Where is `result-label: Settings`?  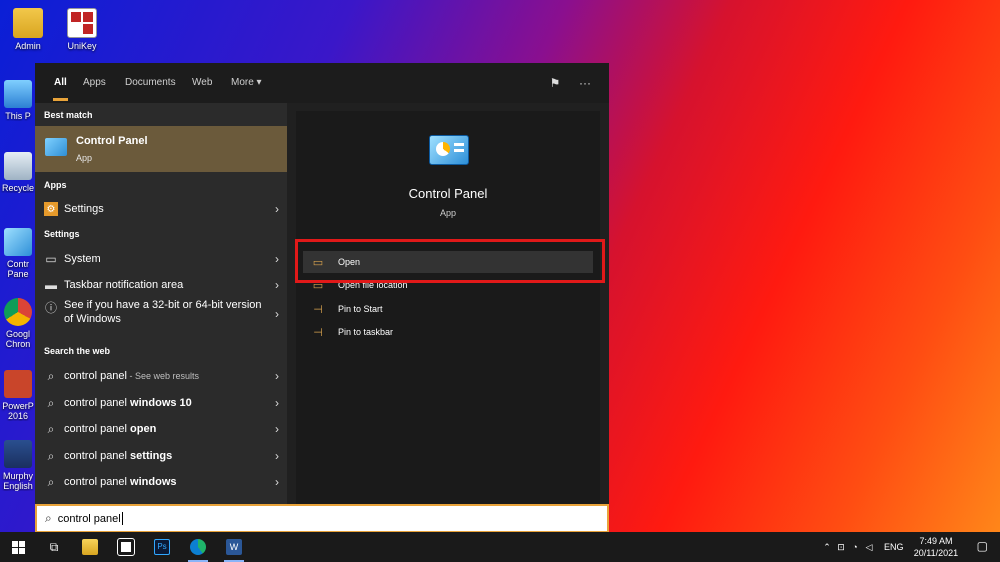 result-label: Settings is located at coordinates (84, 209).